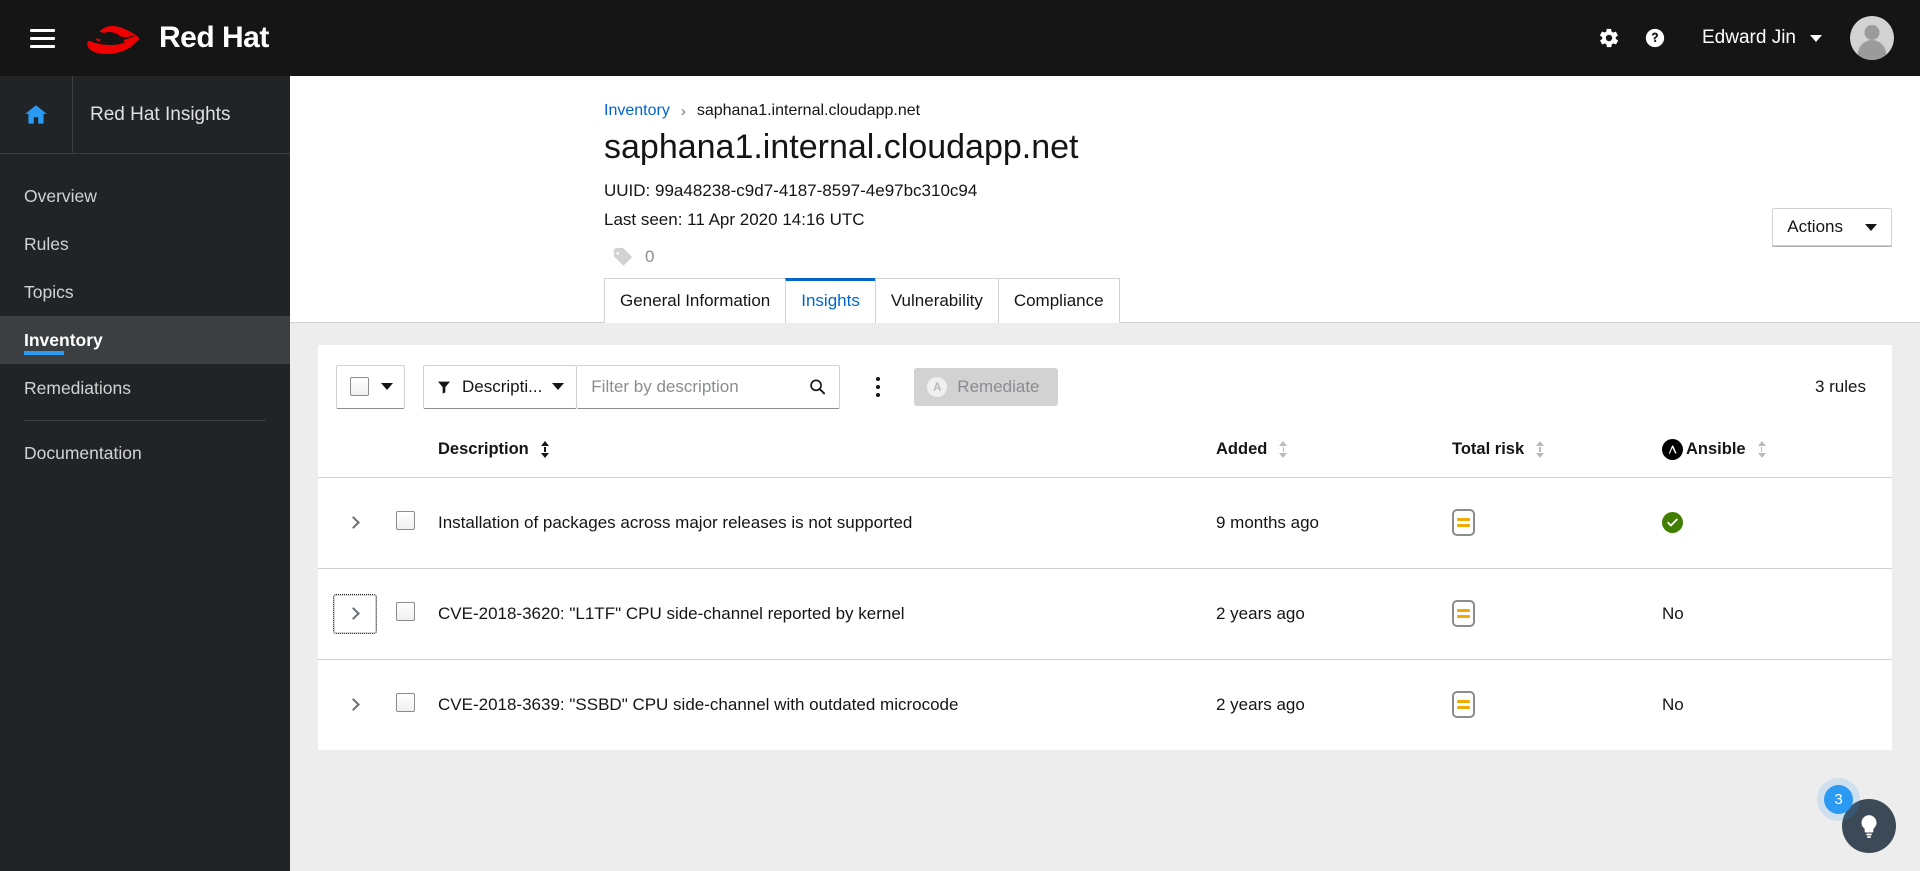 The height and width of the screenshot is (871, 1920). I want to click on cell-added: 9 months ago, so click(1334, 523).